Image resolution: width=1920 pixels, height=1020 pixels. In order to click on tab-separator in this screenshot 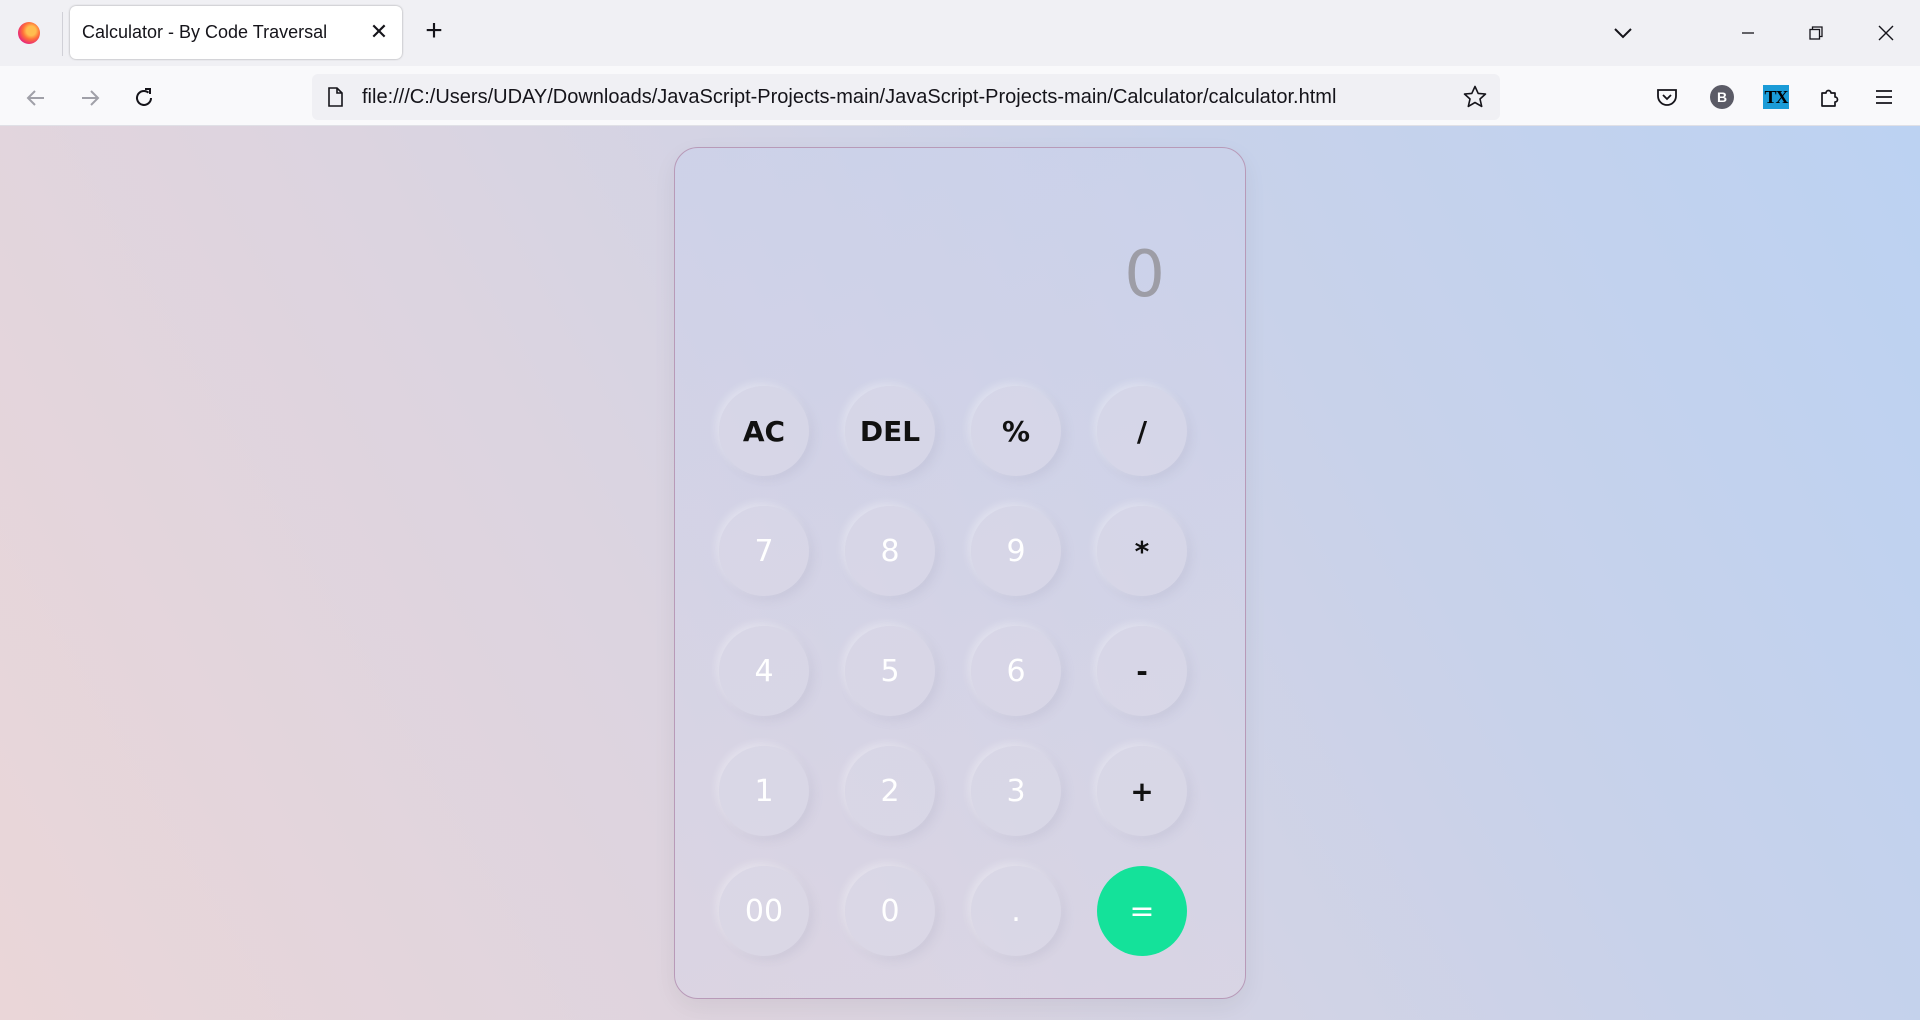, I will do `click(62, 34)`.